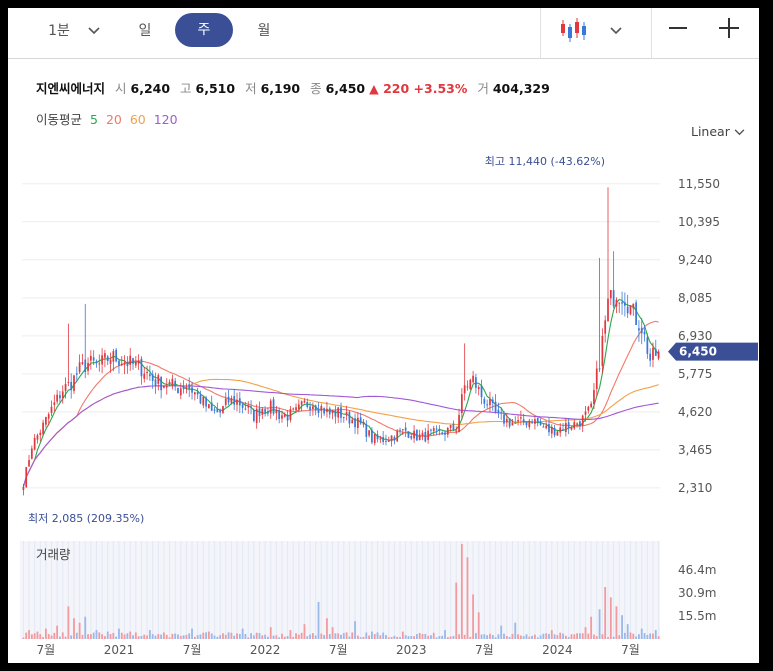 The image size is (773, 671). I want to click on time-tick-label: 2022, so click(265, 650).